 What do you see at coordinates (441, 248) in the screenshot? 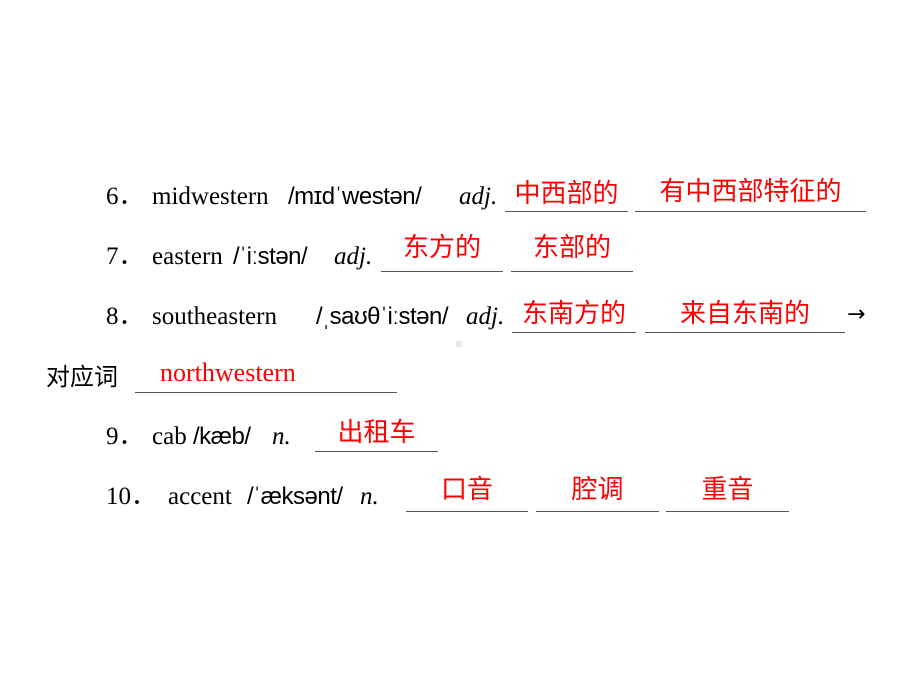
I see `answer-text: 东方的` at bounding box center [441, 248].